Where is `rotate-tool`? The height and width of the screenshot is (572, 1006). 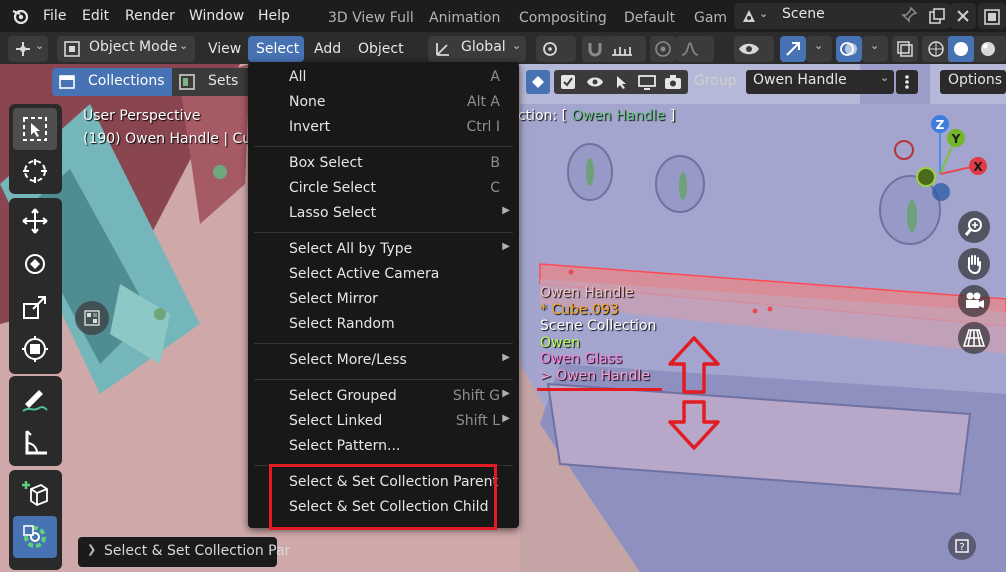
rotate-tool is located at coordinates (35, 264).